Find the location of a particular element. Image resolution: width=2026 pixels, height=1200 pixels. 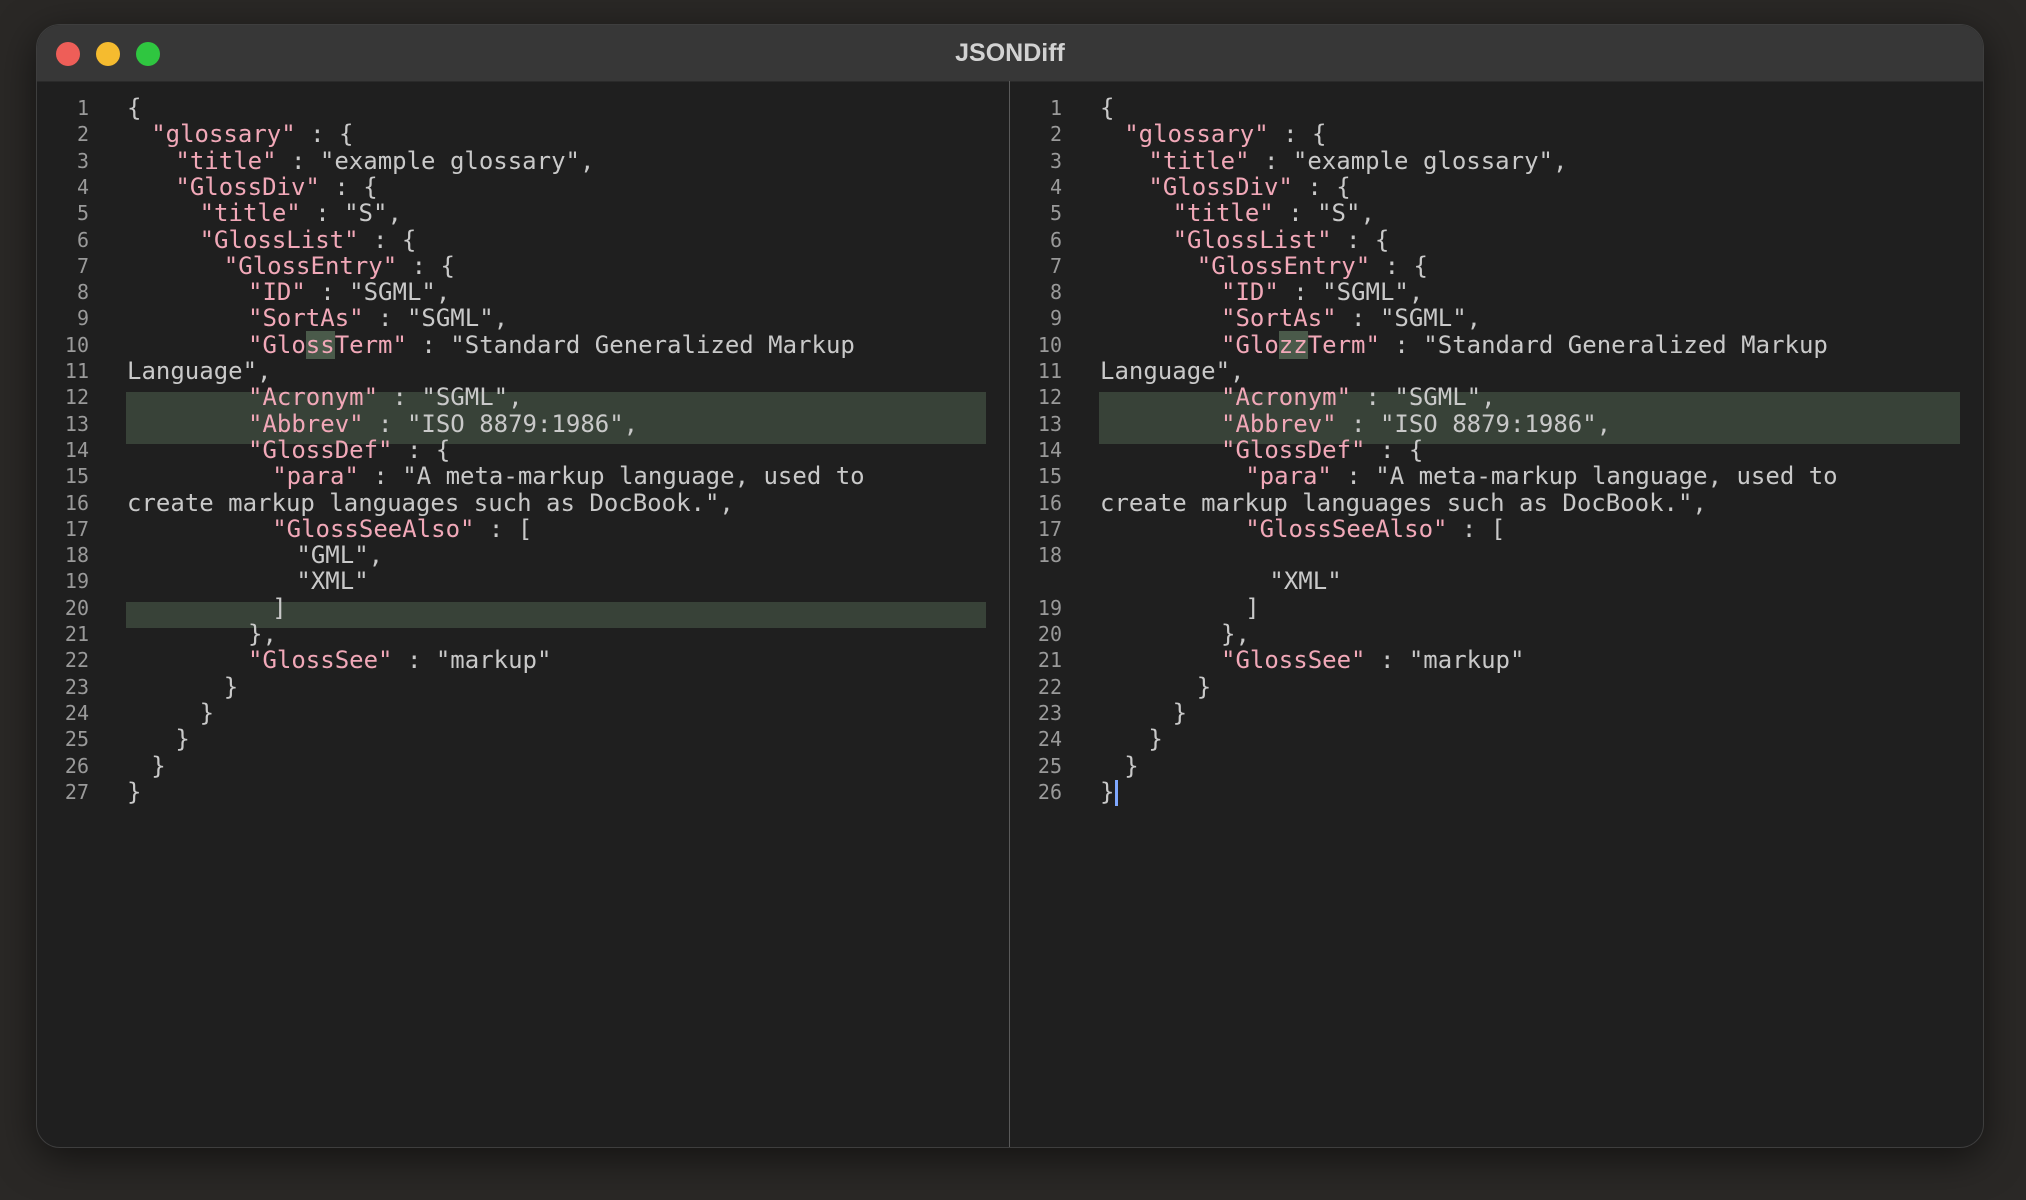

code-line: 26} is located at coordinates (1496, 792).